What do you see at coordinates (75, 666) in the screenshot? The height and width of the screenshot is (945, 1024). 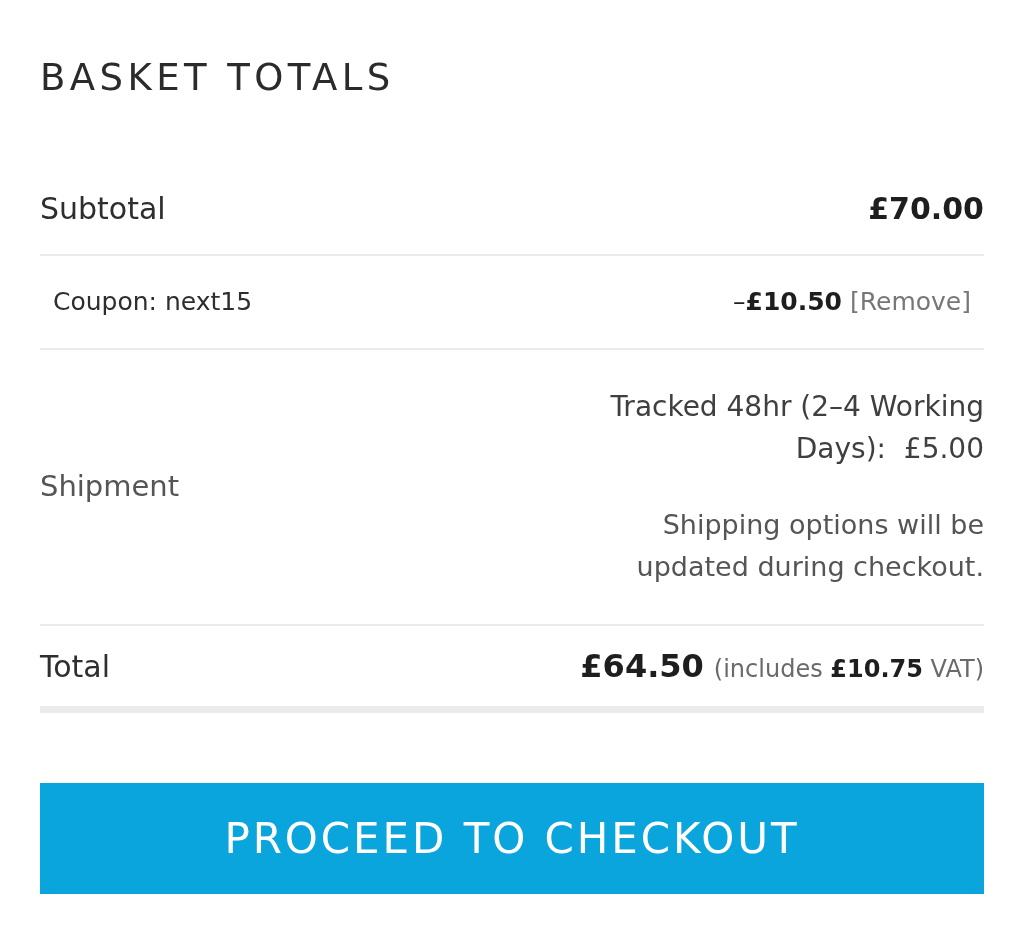 I see `total-label: Total` at bounding box center [75, 666].